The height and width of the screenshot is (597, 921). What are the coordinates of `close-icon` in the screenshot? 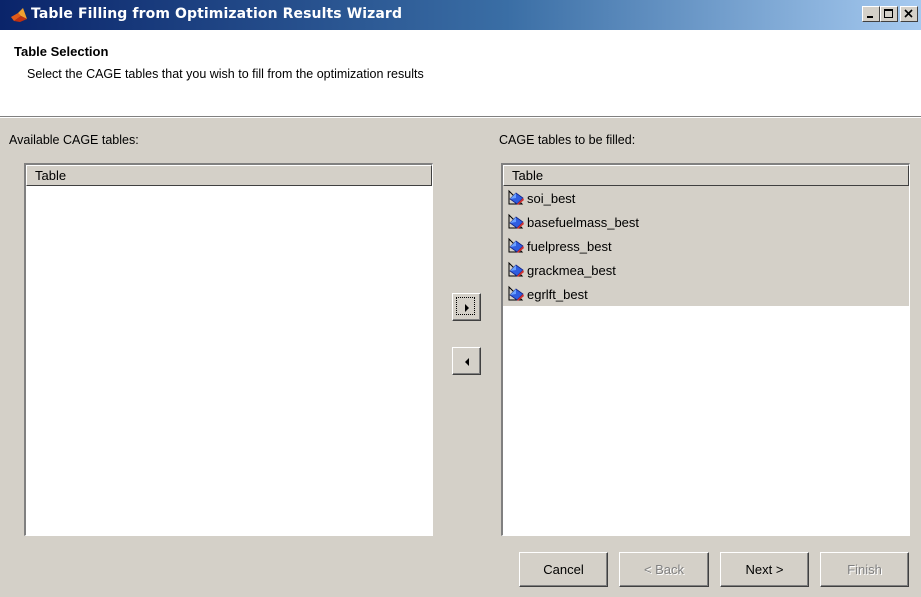 It's located at (908, 13).